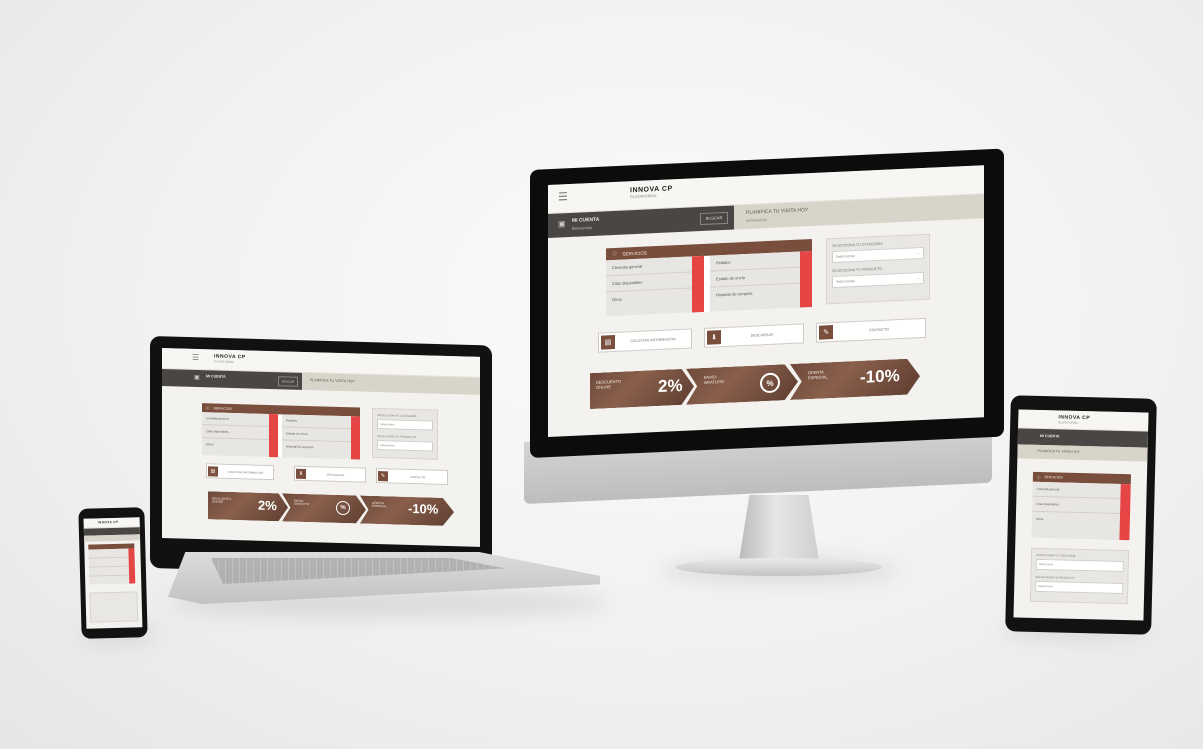  I want to click on smartphone: INNOVA CP, so click(113, 573).